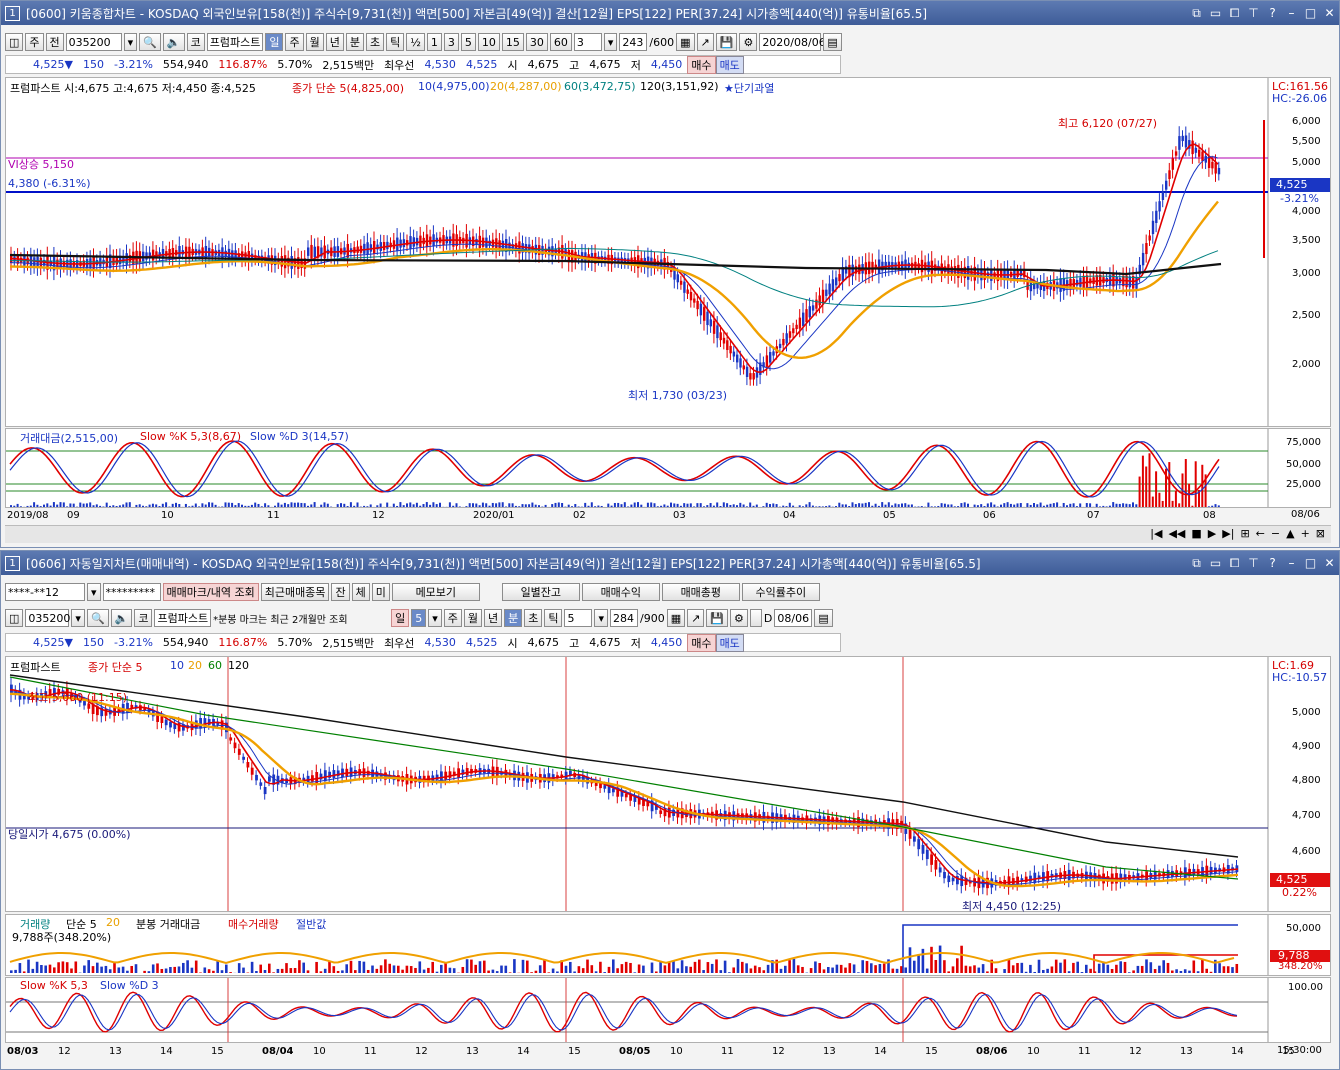 The image size is (1340, 1070). I want to click on account-select: ****-**12, so click(45, 592).